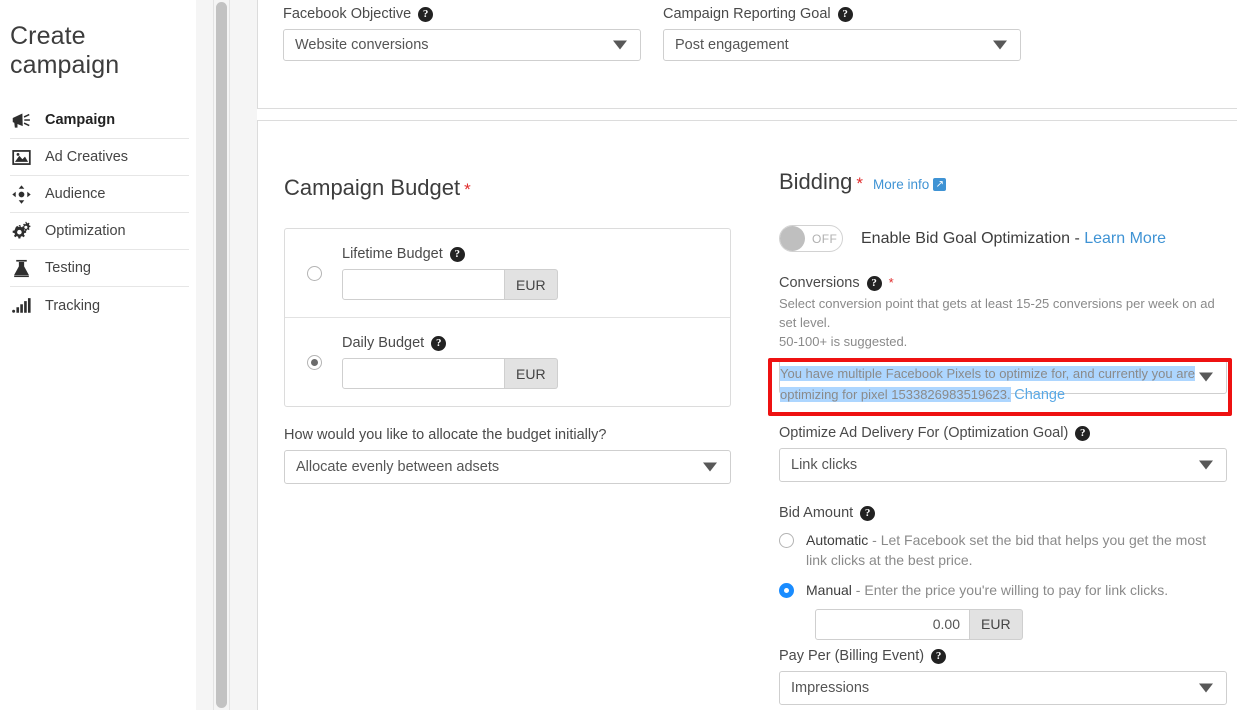  What do you see at coordinates (65, 50) in the screenshot?
I see `page-title: Create campaign` at bounding box center [65, 50].